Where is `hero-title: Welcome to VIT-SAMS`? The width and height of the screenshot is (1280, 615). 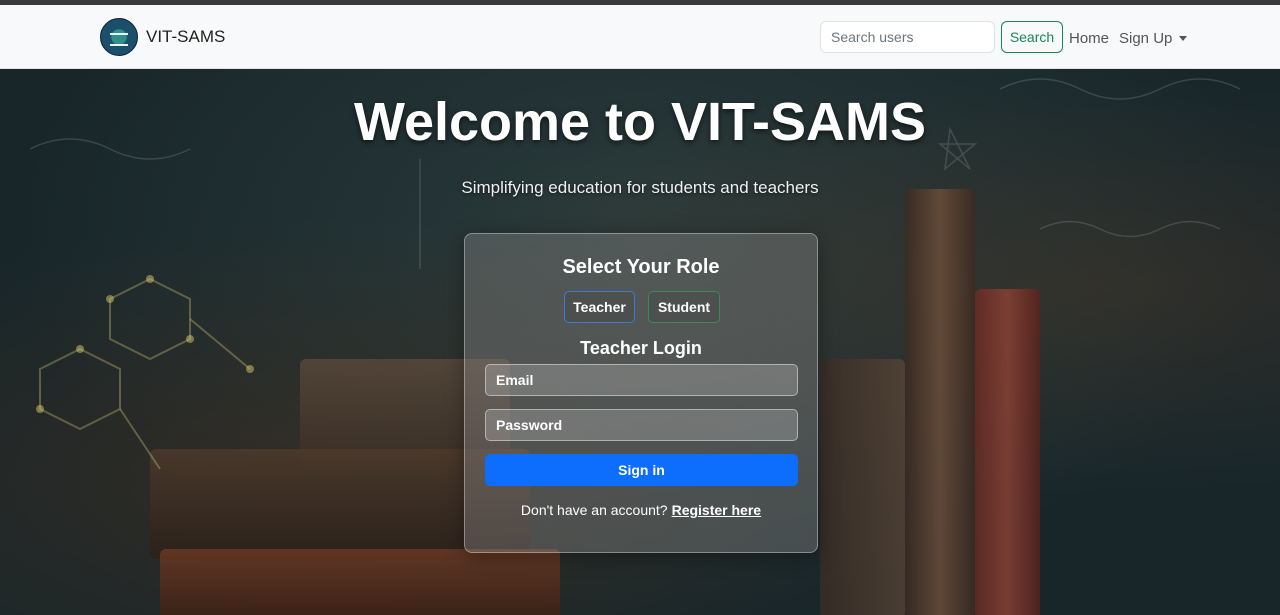
hero-title: Welcome to VIT-SAMS is located at coordinates (640, 122).